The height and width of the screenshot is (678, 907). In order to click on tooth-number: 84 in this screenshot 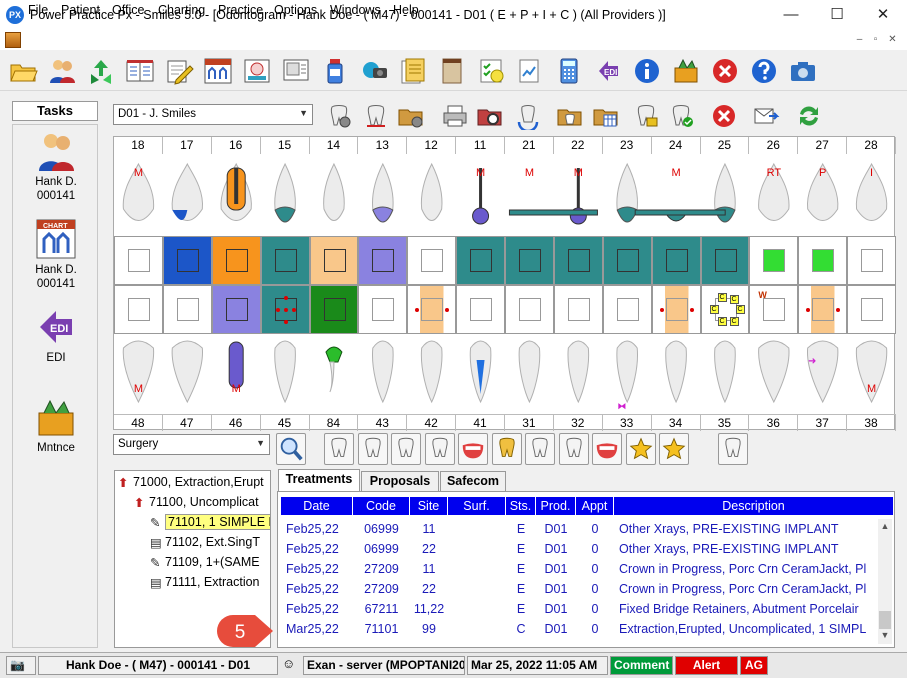, I will do `click(334, 423)`.